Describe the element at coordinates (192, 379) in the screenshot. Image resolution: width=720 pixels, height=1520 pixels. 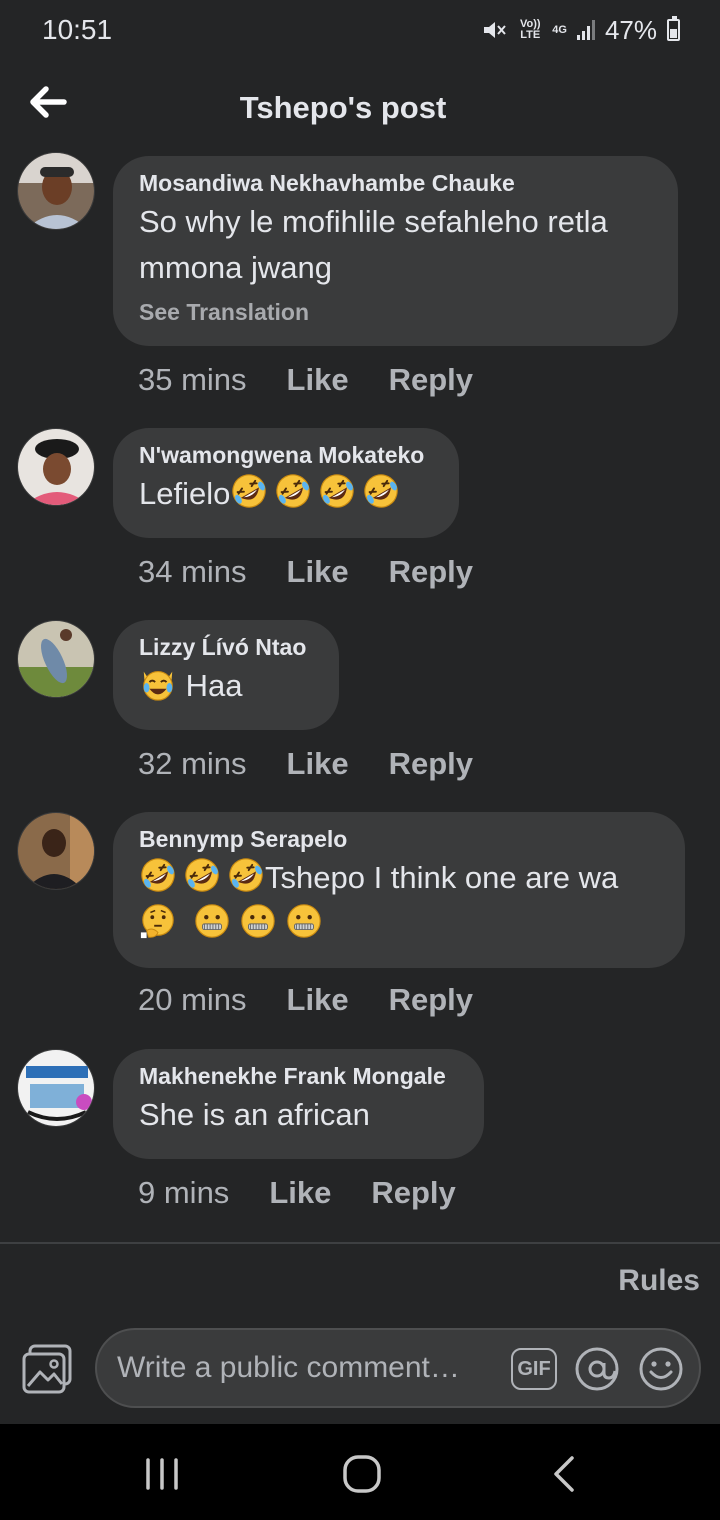
I see `comment-time: 35 mins` at that location.